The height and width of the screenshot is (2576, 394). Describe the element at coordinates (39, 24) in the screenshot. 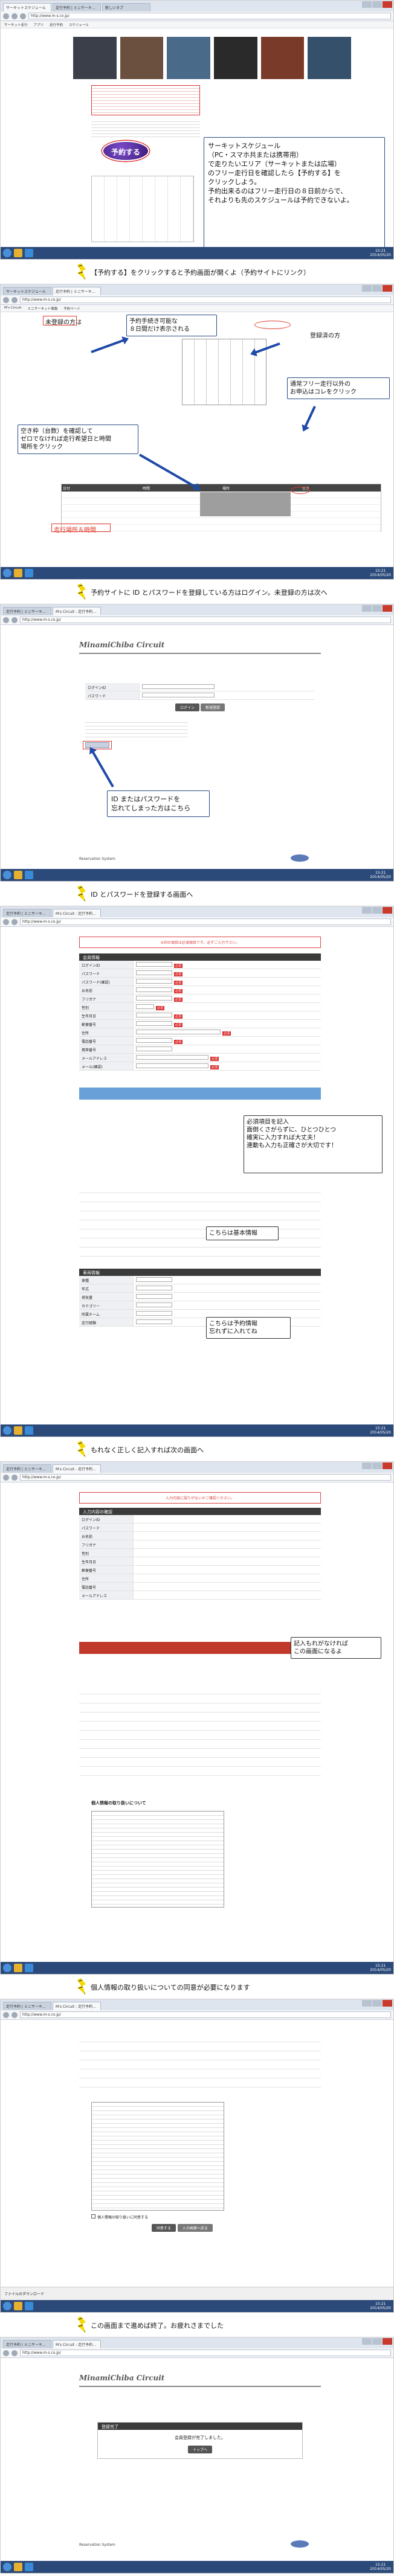

I see `bookmark-item: アプリ` at that location.